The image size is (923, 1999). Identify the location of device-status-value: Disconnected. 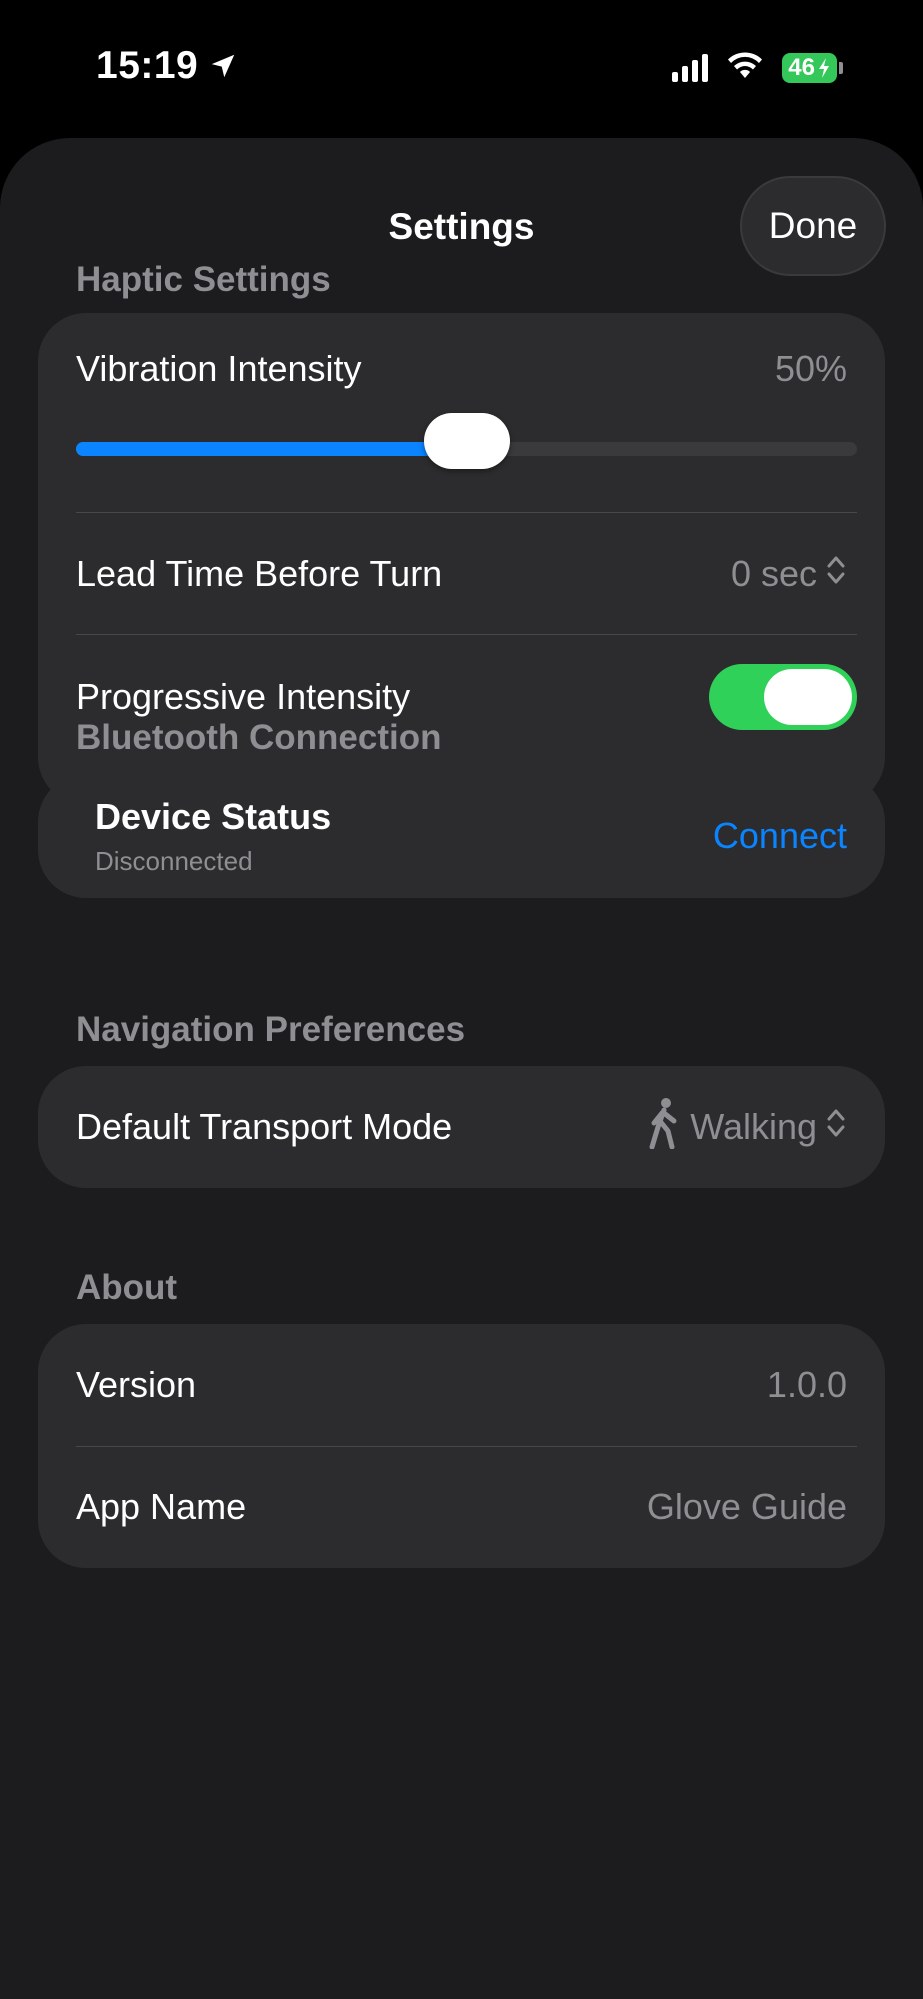
(174, 860).